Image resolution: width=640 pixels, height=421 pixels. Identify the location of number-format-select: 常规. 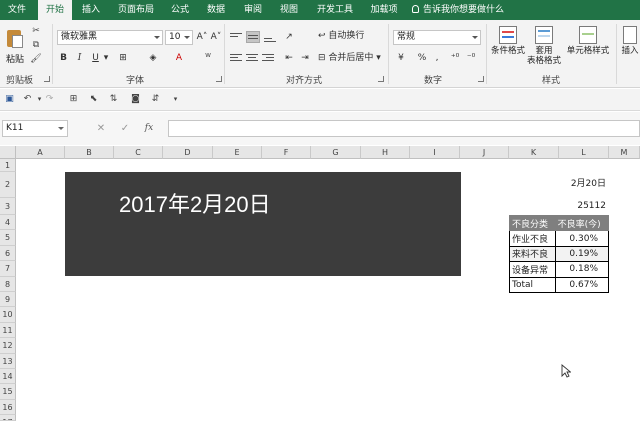
(437, 37).